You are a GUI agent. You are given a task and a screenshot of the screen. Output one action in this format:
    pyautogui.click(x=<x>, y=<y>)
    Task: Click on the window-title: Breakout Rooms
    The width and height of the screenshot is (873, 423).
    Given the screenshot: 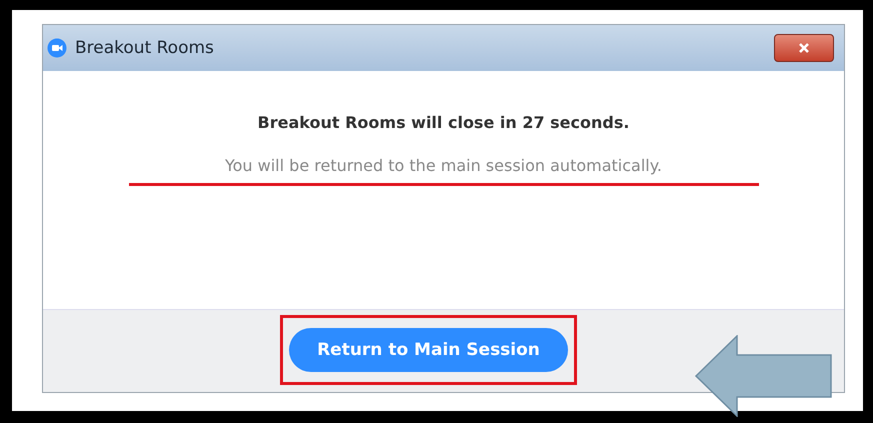 What is the action you would take?
    pyautogui.click(x=145, y=48)
    